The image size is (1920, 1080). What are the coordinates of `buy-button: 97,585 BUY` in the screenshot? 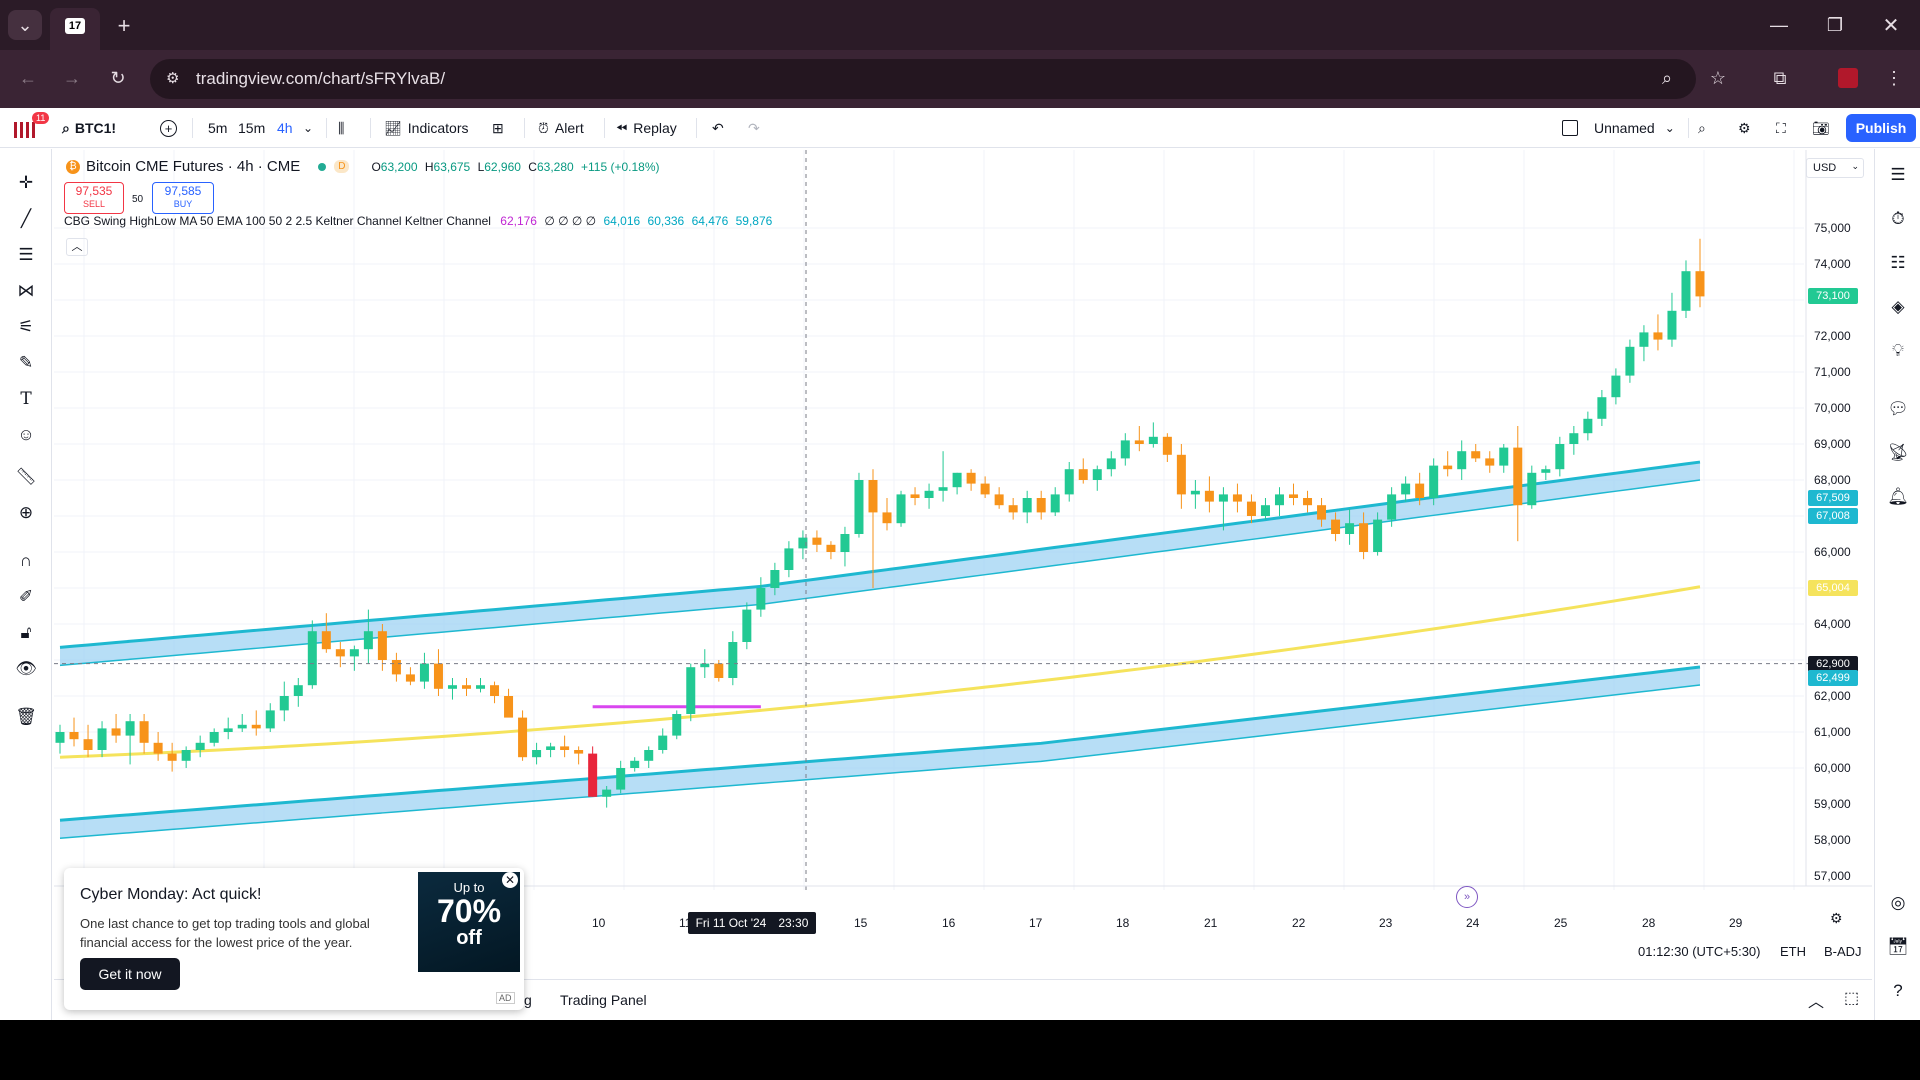 It's located at (183, 198).